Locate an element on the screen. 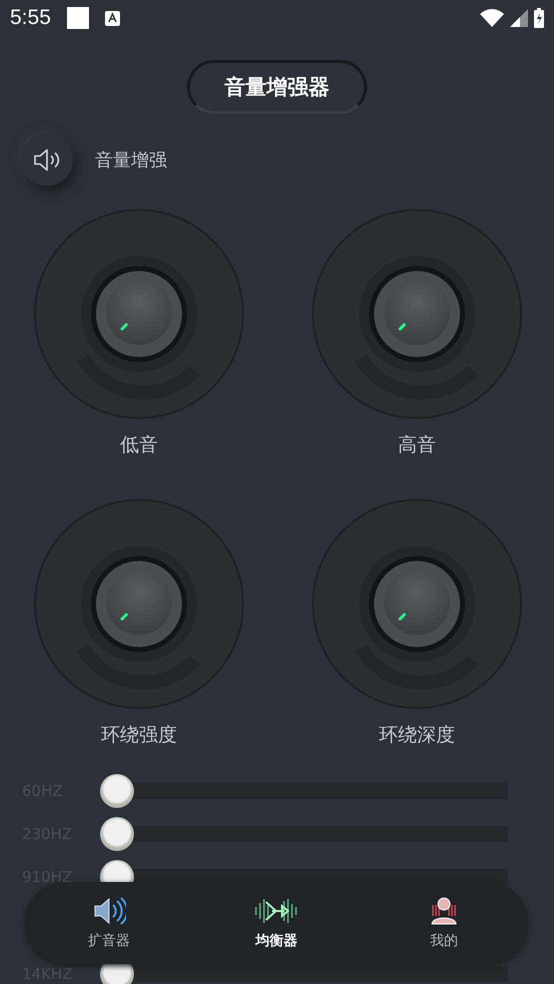 The width and height of the screenshot is (554, 984). battery-icon is located at coordinates (539, 18).